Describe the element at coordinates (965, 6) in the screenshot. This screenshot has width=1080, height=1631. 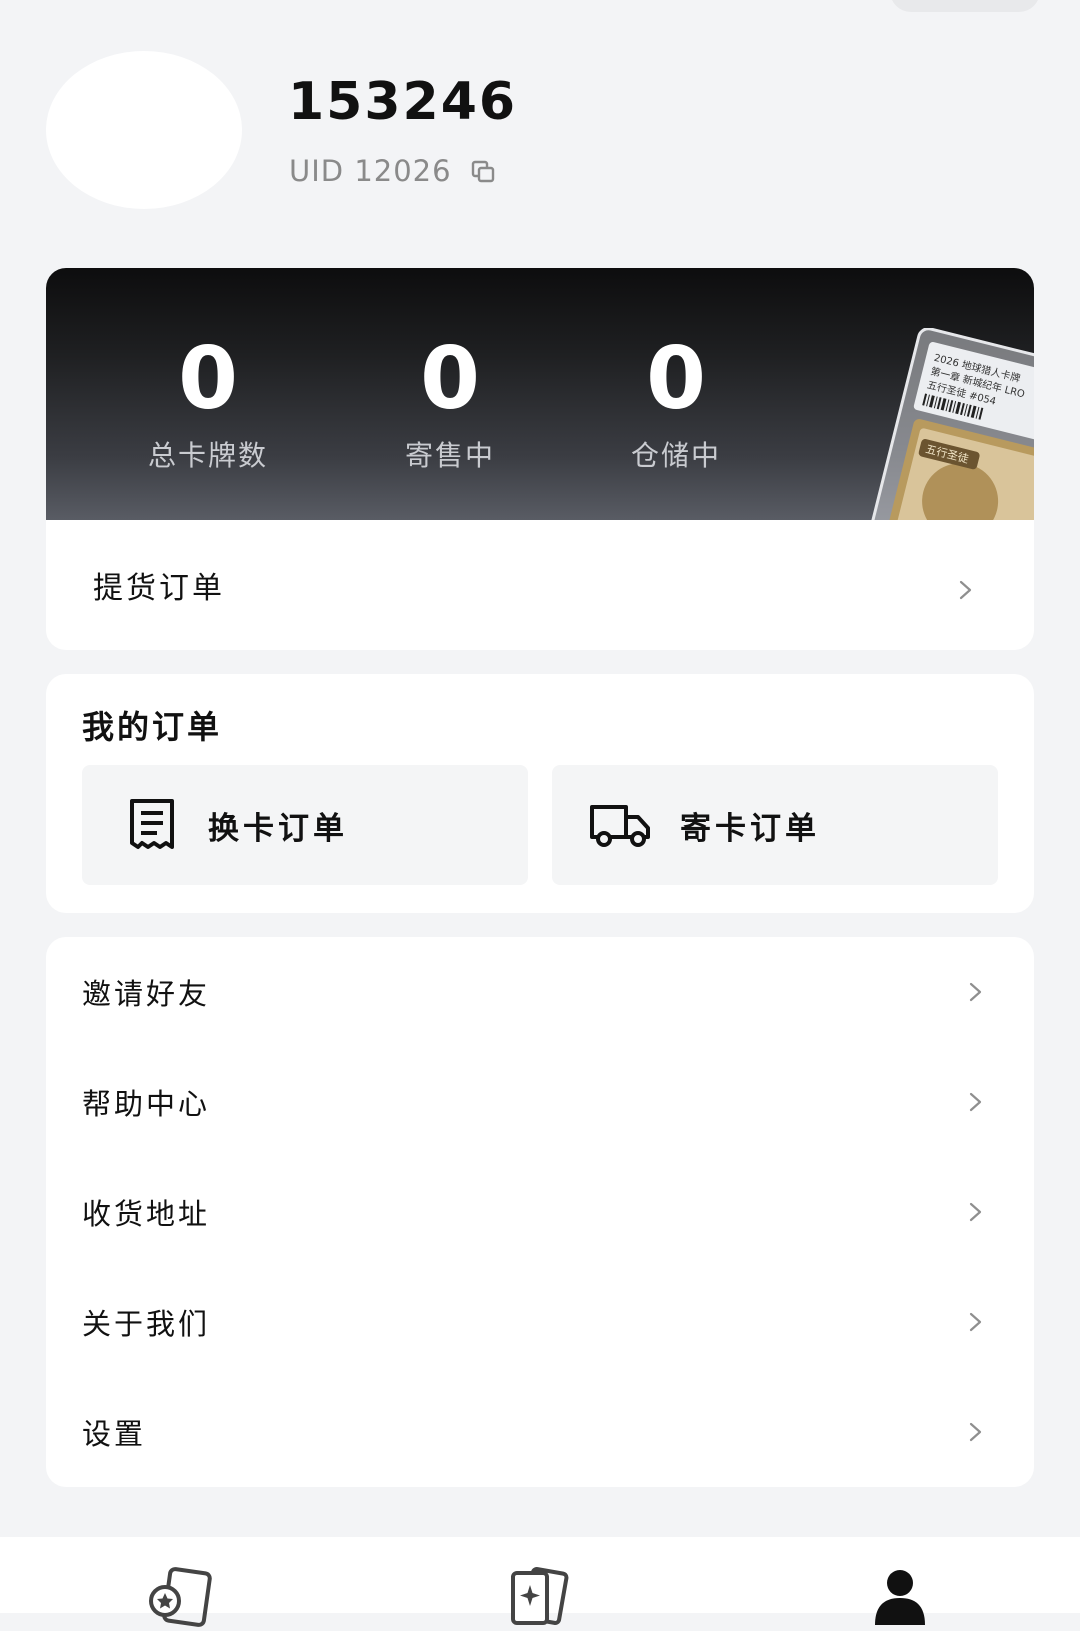
I see `top-action-pill` at that location.